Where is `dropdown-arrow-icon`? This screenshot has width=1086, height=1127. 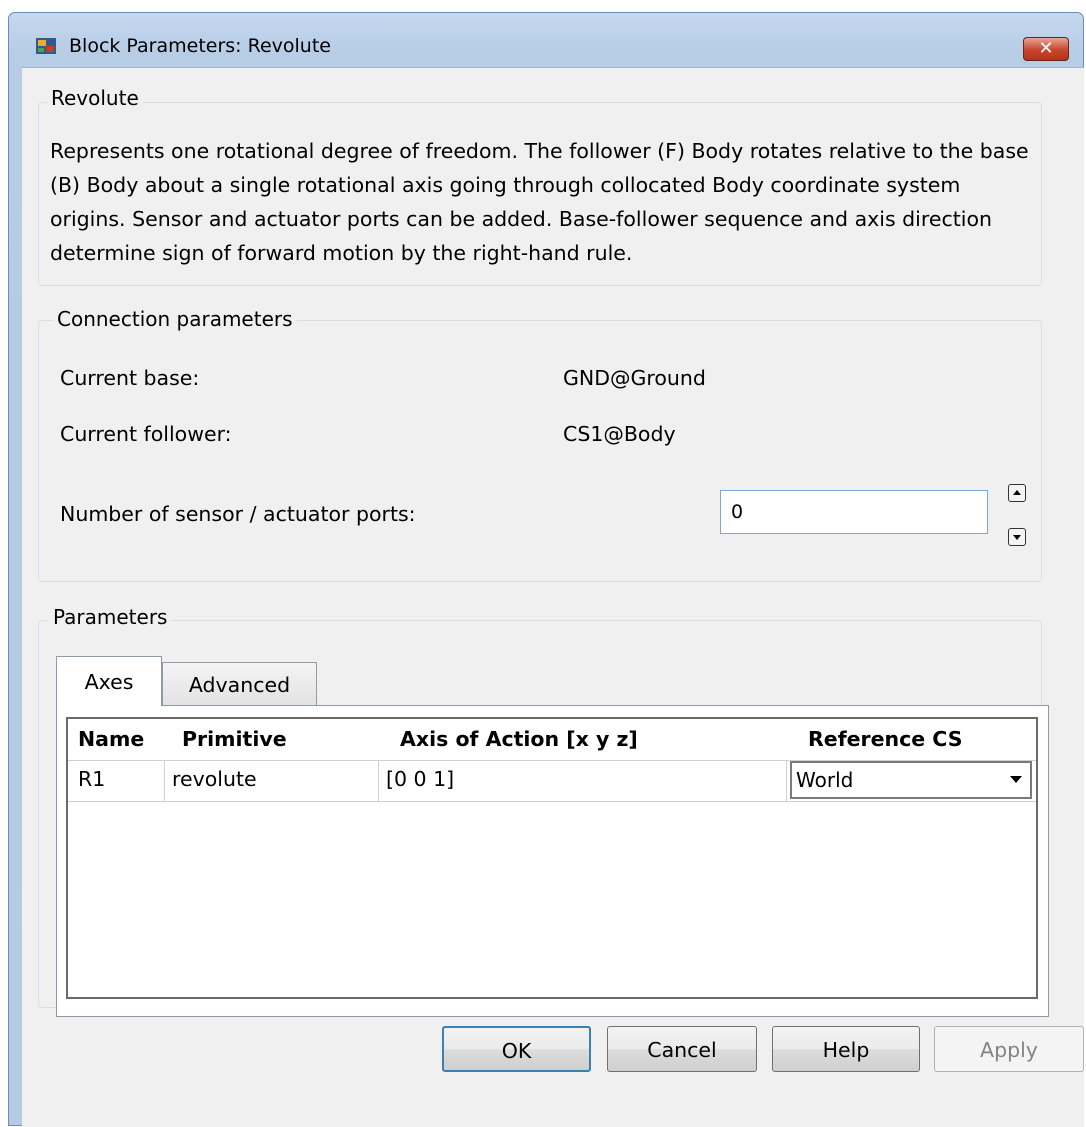 dropdown-arrow-icon is located at coordinates (1016, 779).